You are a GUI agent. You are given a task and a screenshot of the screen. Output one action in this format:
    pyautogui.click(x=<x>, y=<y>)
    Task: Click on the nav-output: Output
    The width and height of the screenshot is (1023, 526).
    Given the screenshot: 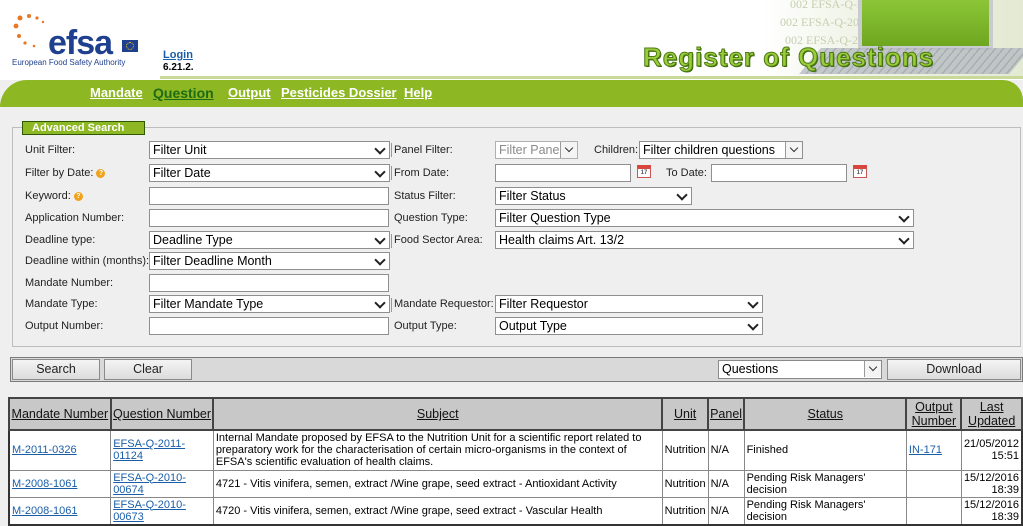 What is the action you would take?
    pyautogui.click(x=249, y=92)
    